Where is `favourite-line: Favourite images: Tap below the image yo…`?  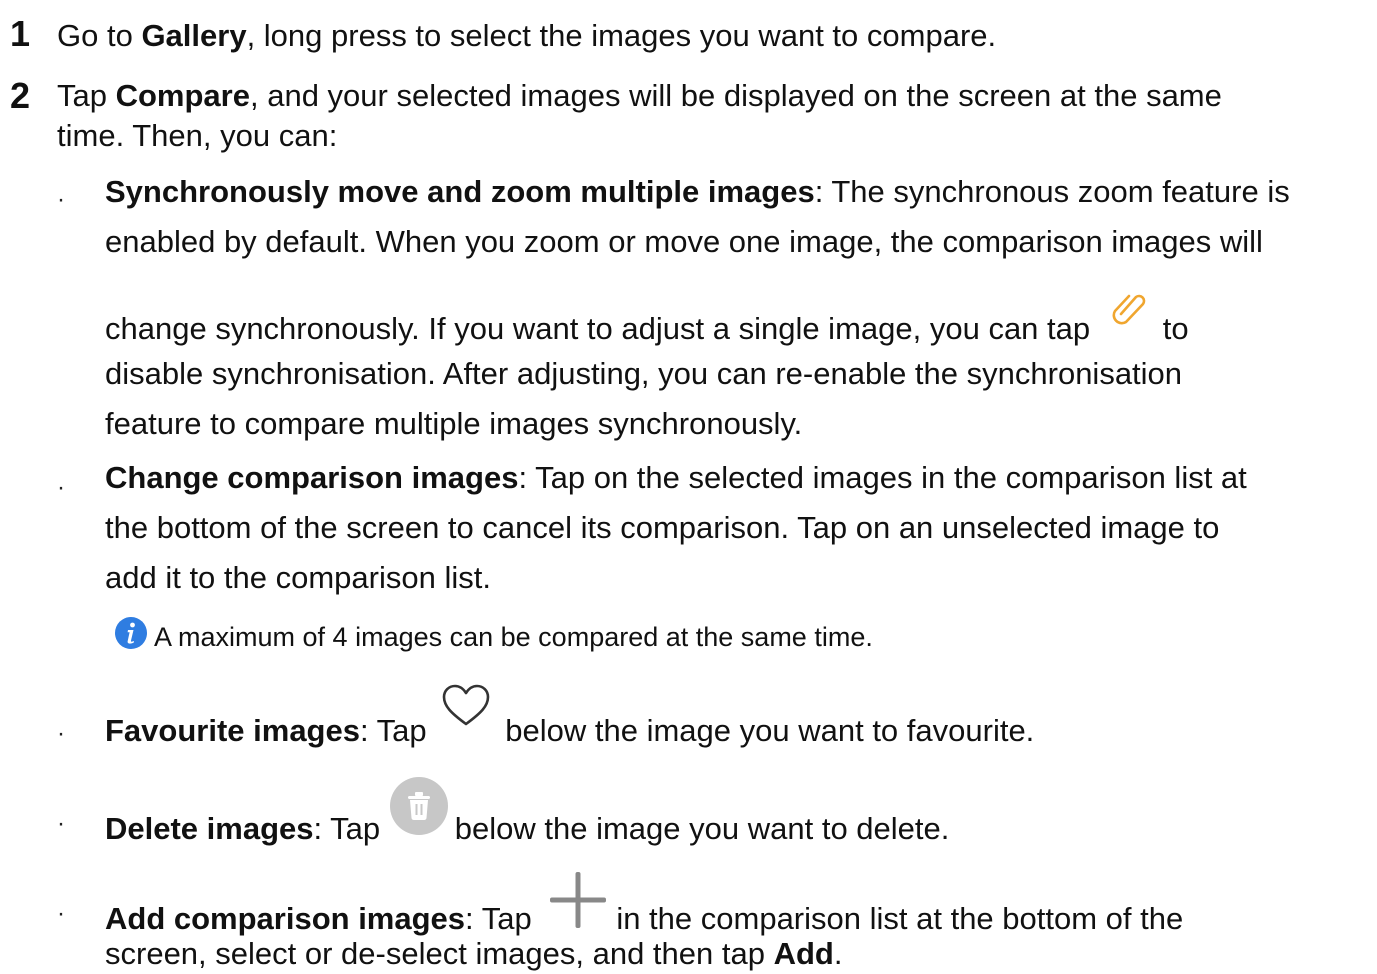 favourite-line: Favourite images: Tap below the image yo… is located at coordinates (570, 722).